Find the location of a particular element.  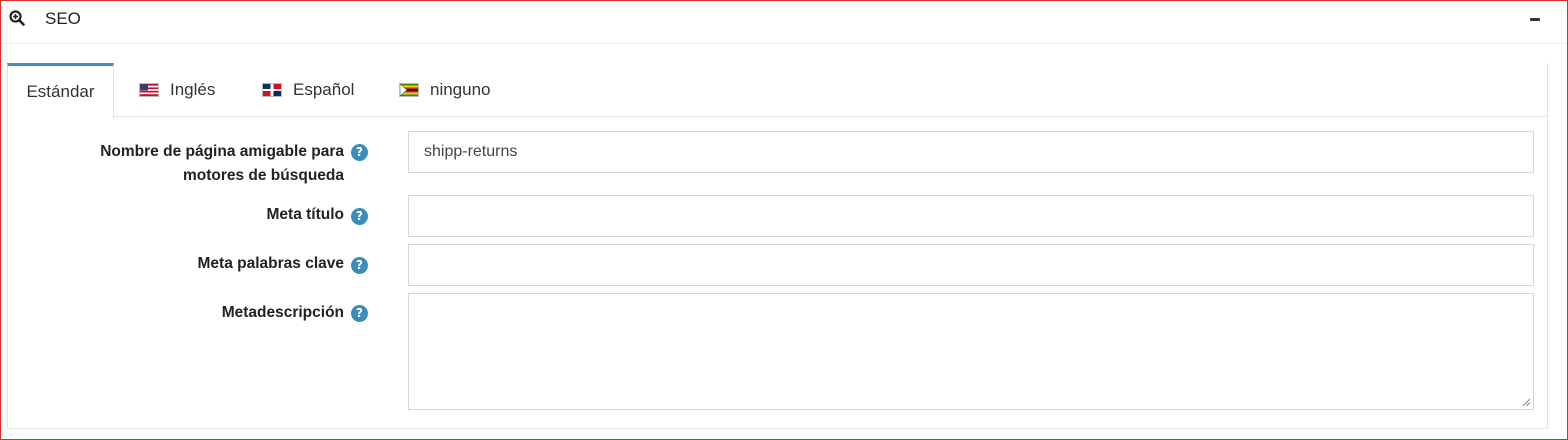

us-flag-icon is located at coordinates (149, 90).